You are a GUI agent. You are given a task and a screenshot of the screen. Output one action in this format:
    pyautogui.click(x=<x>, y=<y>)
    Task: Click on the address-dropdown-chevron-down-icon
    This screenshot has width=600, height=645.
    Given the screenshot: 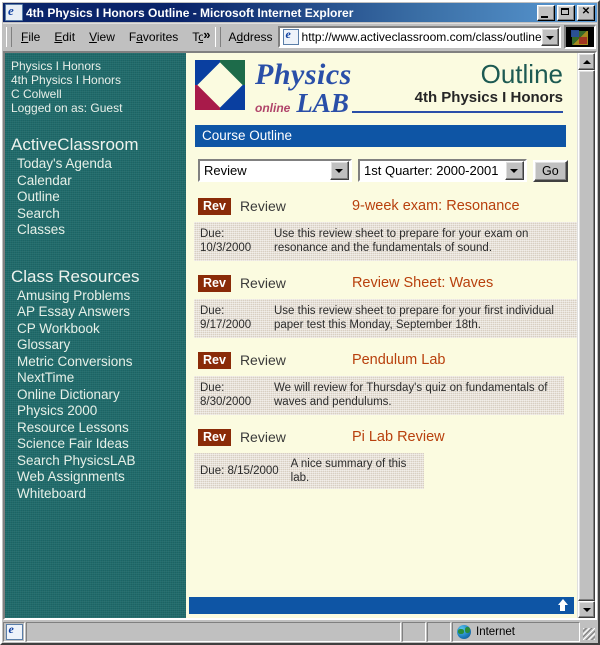 What is the action you would take?
    pyautogui.click(x=550, y=37)
    